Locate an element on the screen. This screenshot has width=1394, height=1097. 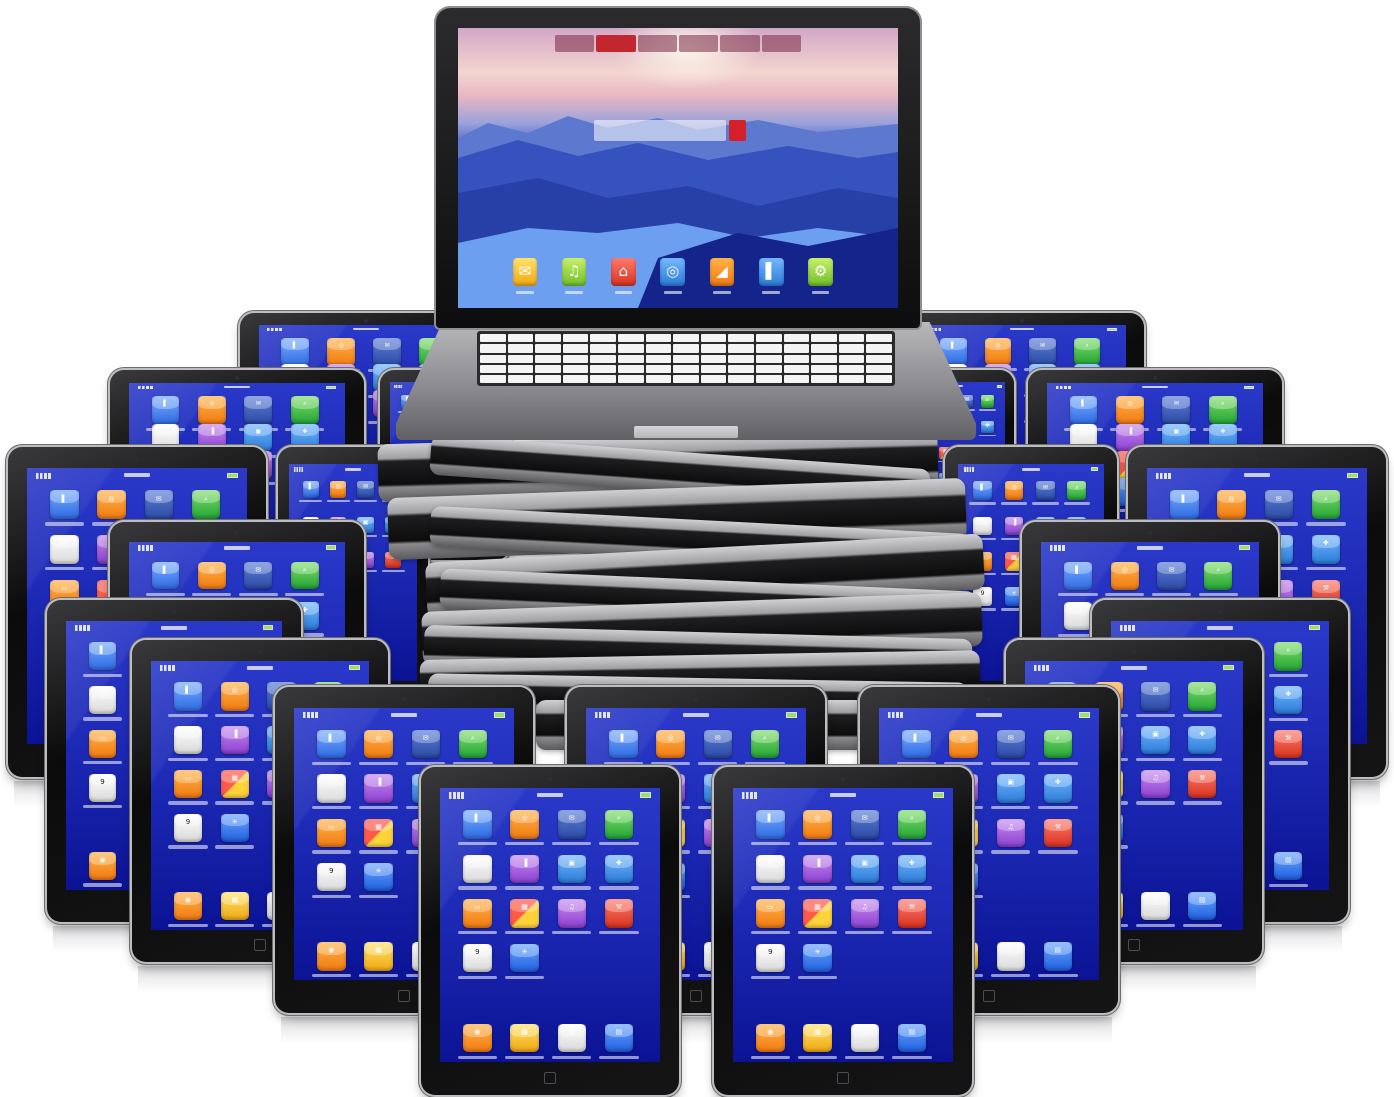
home-button is located at coordinates (1134, 944).